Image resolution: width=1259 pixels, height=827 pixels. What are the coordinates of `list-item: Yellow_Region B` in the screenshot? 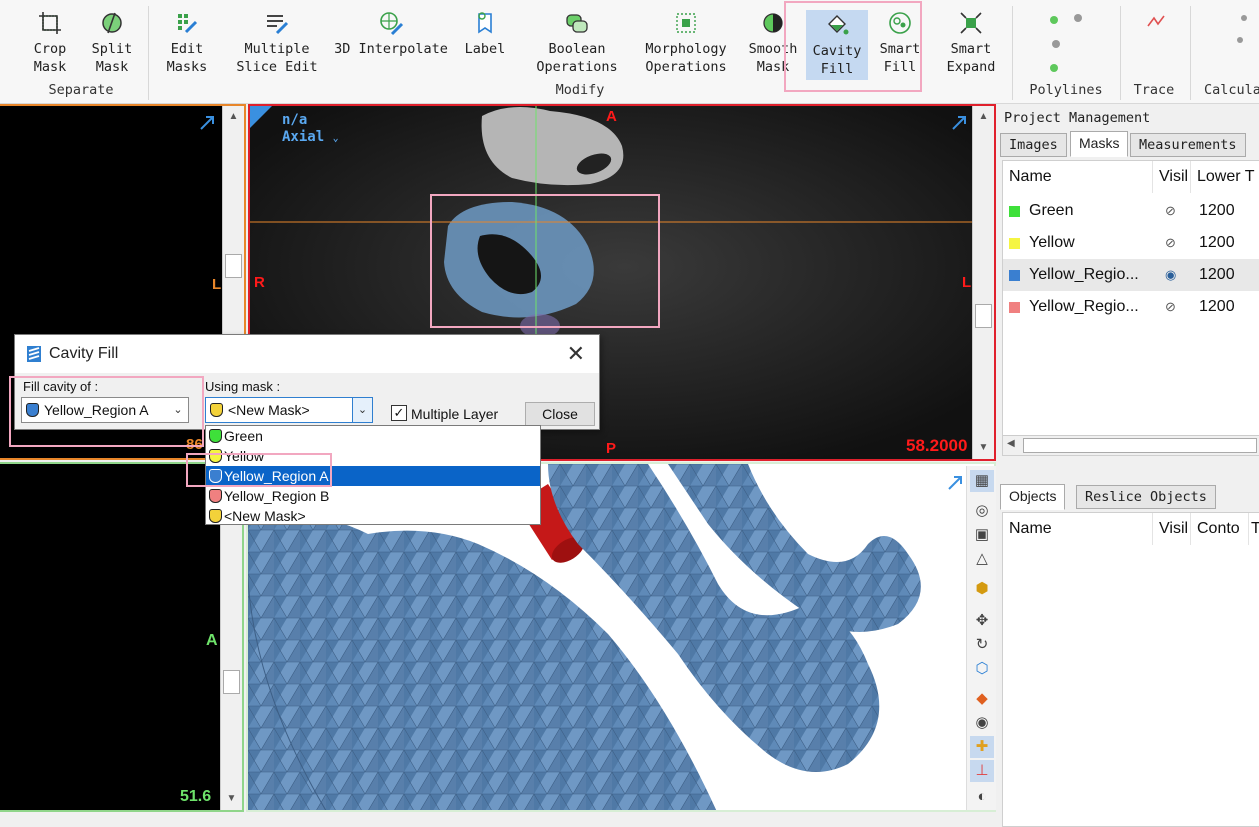 It's located at (373, 496).